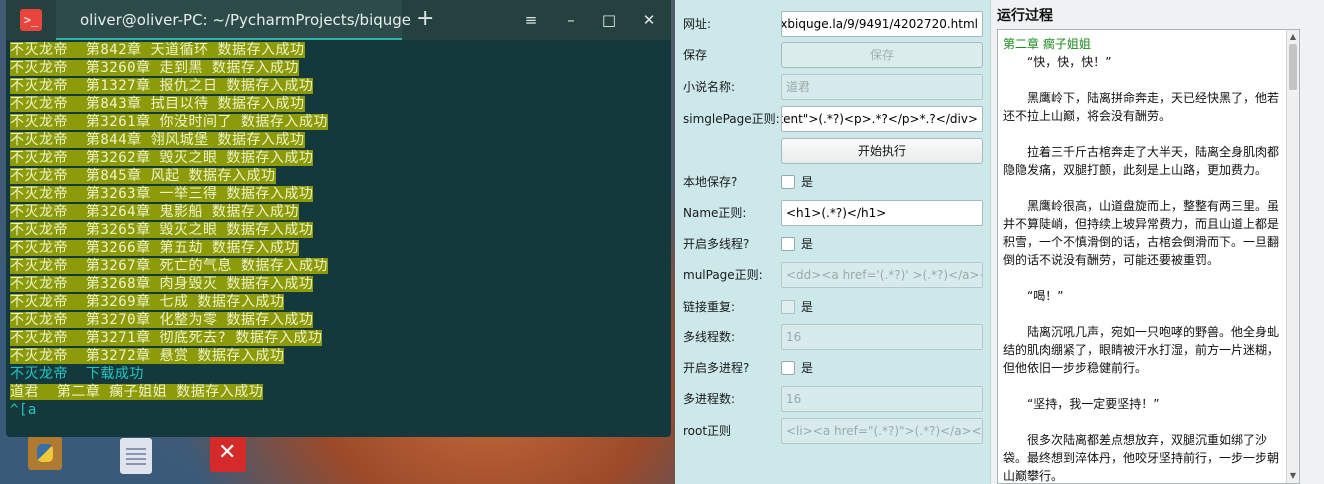 This screenshot has width=1324, height=484. What do you see at coordinates (162, 230) in the screenshot?
I see `terminal-line-text: 不灭龙帝 第3265章 毁灭之眼 数据存入成功` at bounding box center [162, 230].